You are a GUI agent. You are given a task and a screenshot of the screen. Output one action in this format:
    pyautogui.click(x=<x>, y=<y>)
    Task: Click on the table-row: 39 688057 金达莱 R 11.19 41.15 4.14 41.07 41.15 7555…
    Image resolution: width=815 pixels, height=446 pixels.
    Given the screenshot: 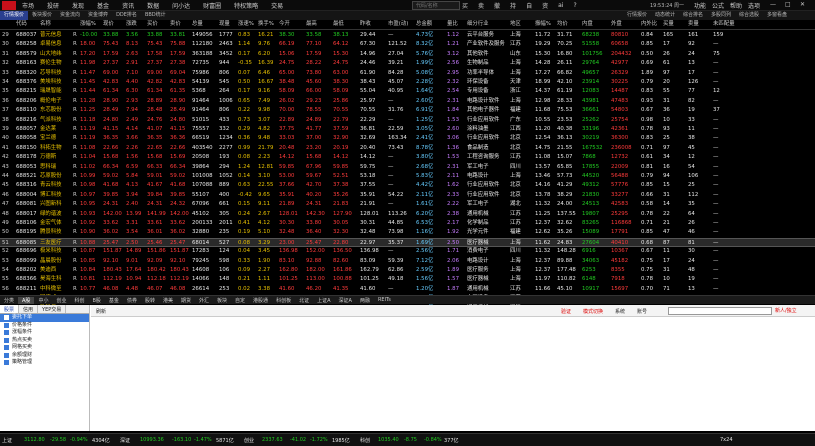 What is the action you would take?
    pyautogui.click(x=407, y=129)
    